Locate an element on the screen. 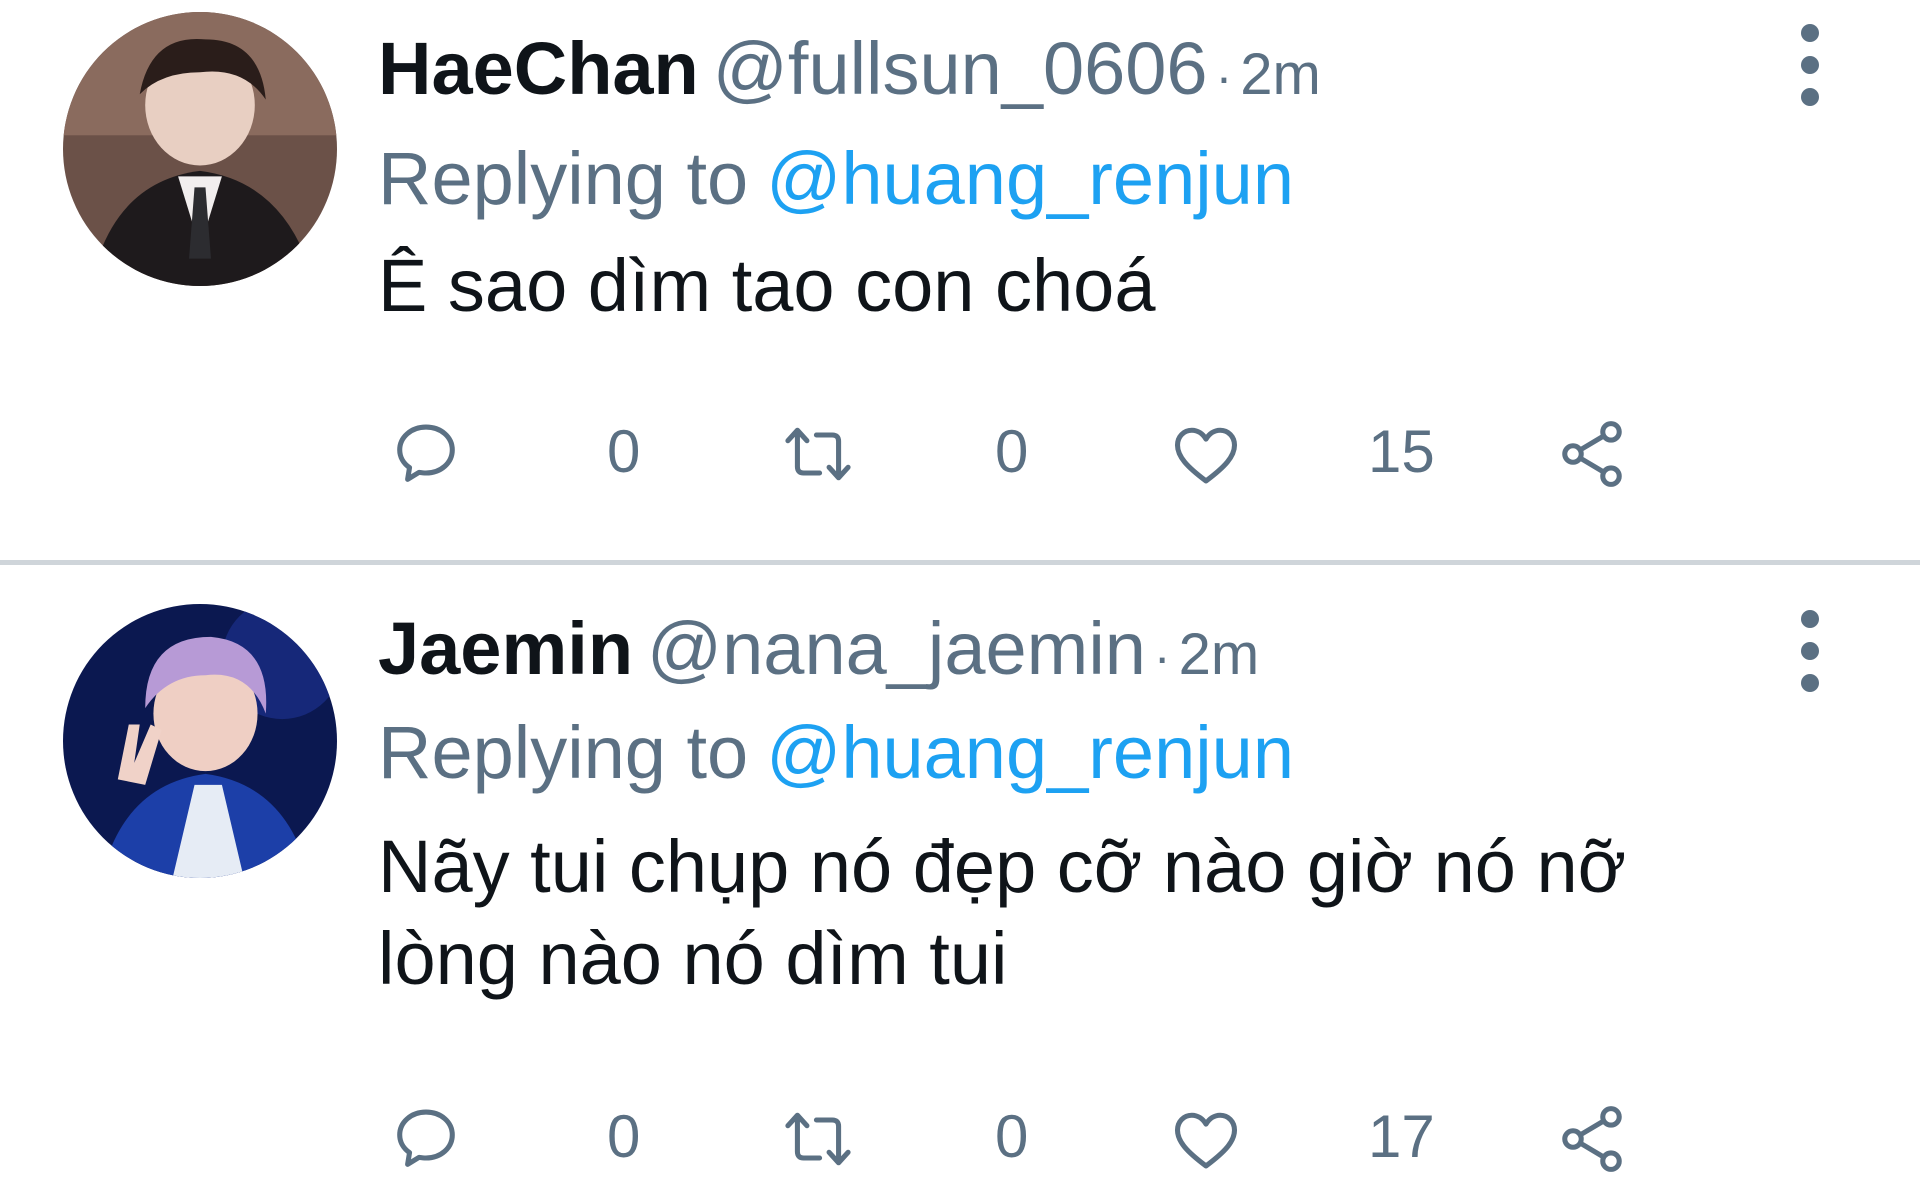 The height and width of the screenshot is (1203, 1920). tweet-header: Jaemin @nana_jaemin · 2m is located at coordinates (818, 649).